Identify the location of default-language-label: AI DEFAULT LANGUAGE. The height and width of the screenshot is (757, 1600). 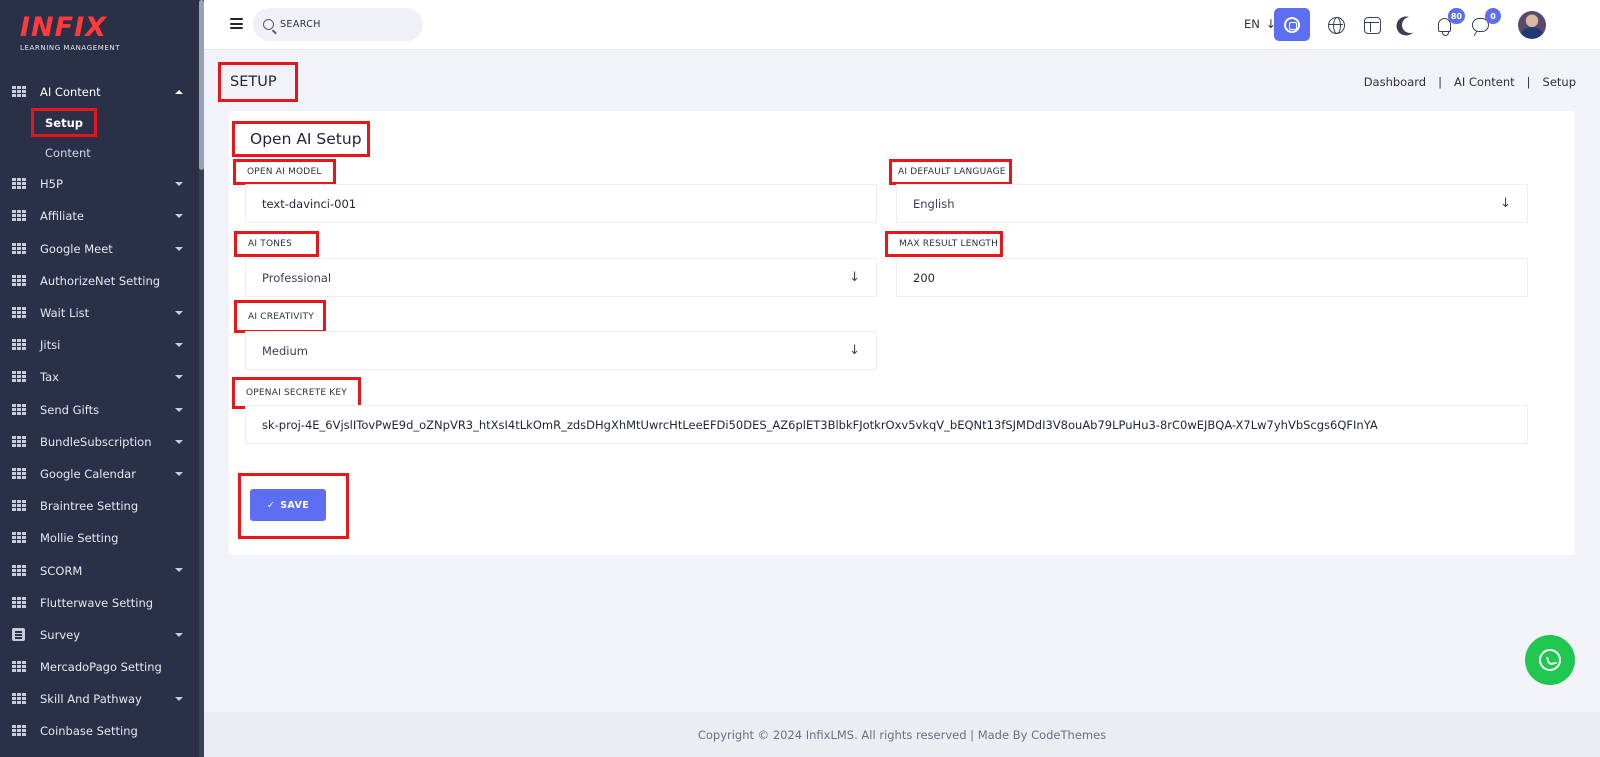
(950, 172).